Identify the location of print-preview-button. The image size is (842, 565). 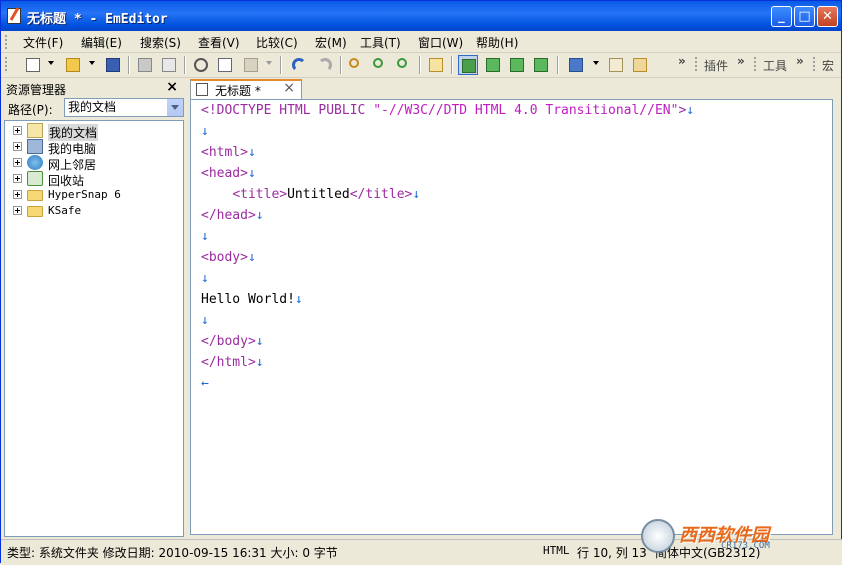
(169, 65).